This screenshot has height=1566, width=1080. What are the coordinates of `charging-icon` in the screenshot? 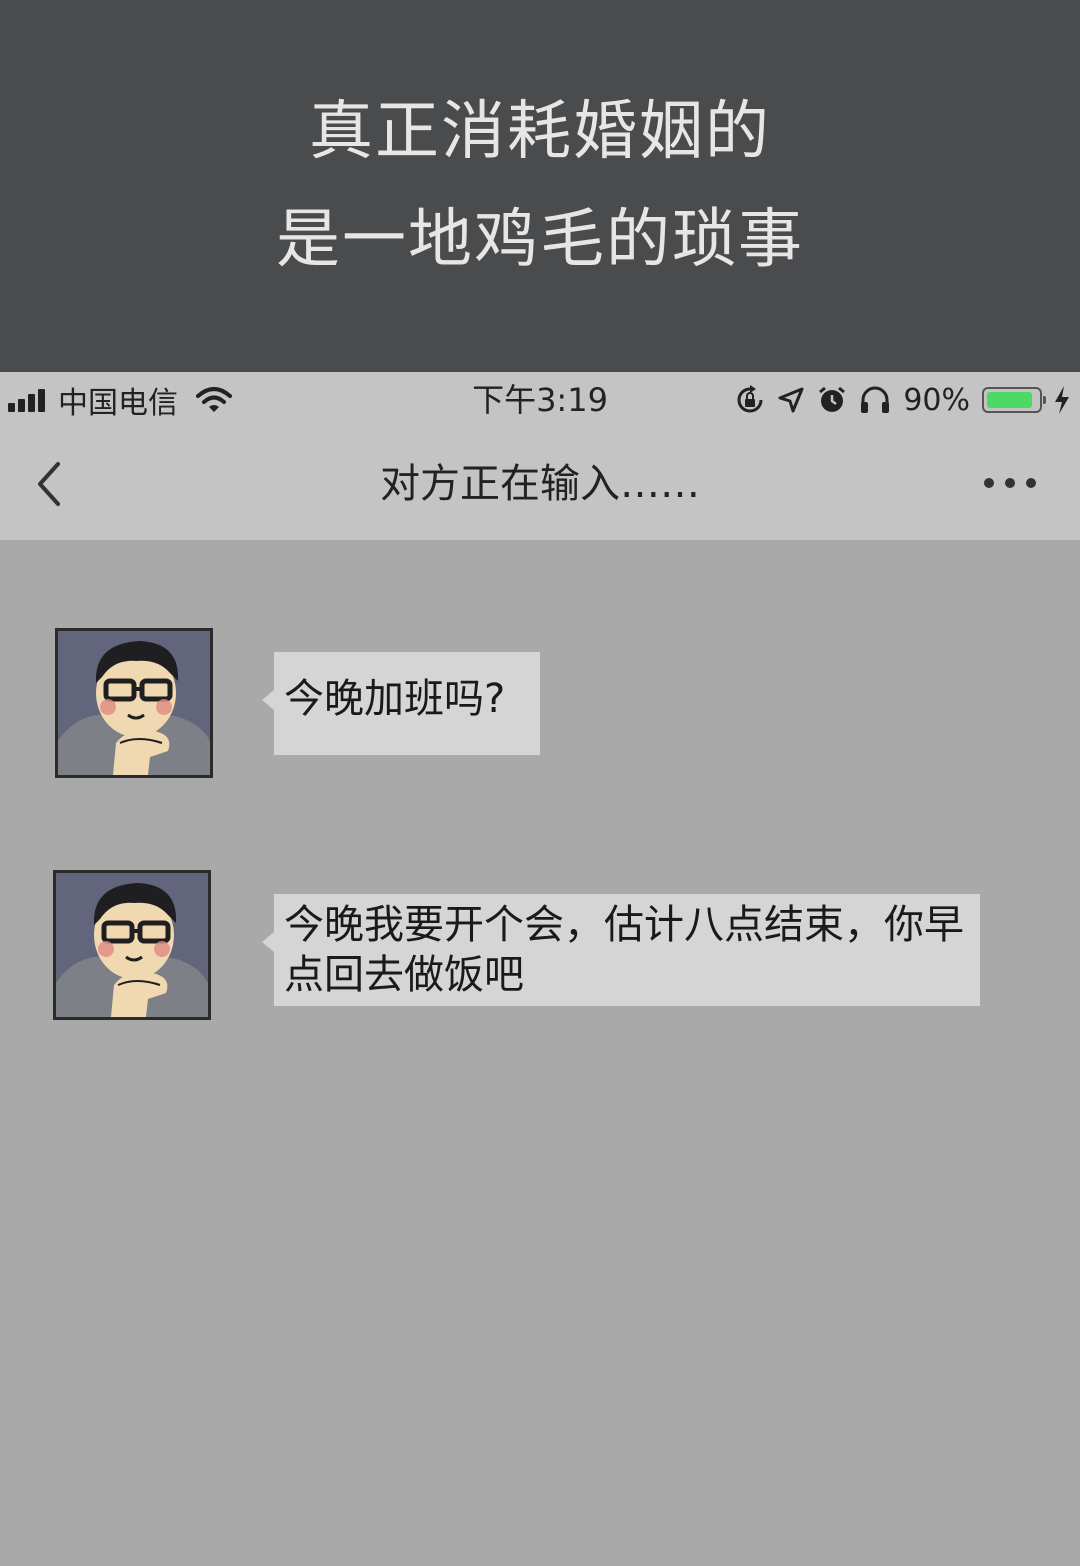 It's located at (1062, 400).